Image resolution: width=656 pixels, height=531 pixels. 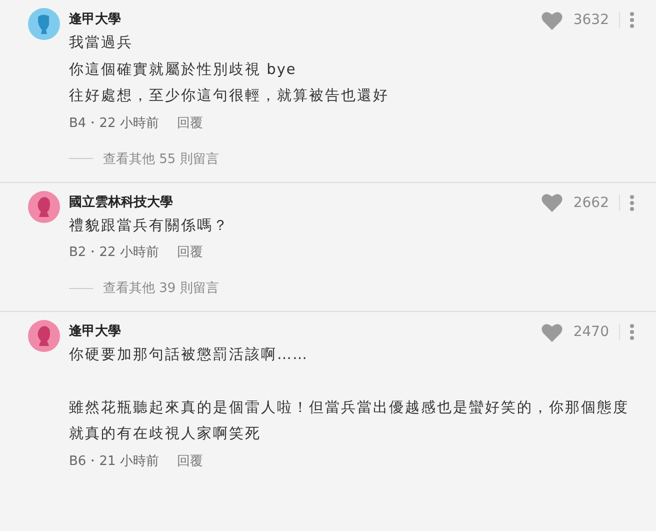 I want to click on post-info: B2・22 小時前, so click(x=114, y=253).